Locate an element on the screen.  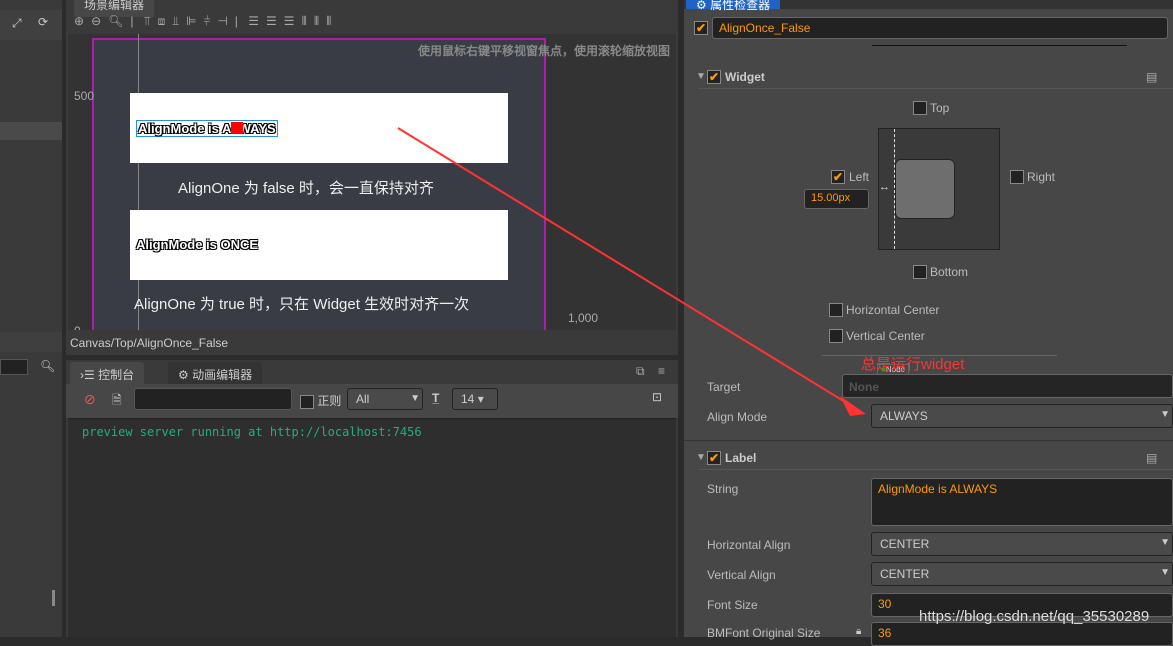
watermark: https://blog.csdn.net/qq_35530289 is located at coordinates (1034, 616).